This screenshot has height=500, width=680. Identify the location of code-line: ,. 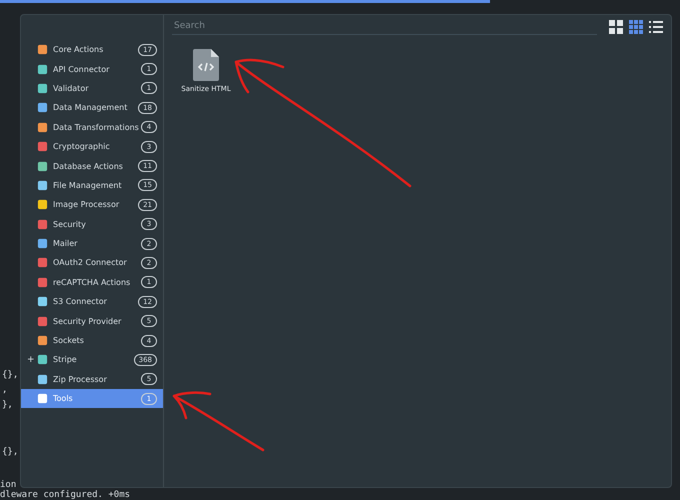
(5, 390).